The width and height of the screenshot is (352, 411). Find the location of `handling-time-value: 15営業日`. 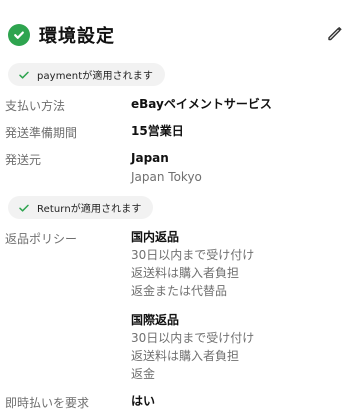

handling-time-value: 15営業日 is located at coordinates (157, 131).